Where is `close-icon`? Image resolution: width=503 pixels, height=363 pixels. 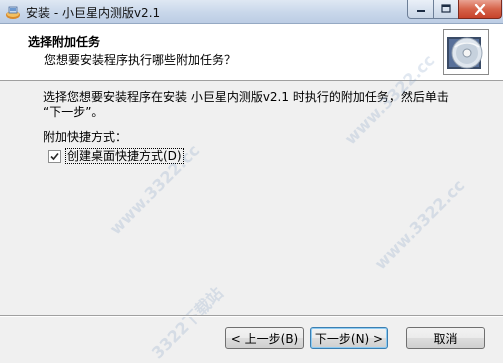
close-icon is located at coordinates (480, 9).